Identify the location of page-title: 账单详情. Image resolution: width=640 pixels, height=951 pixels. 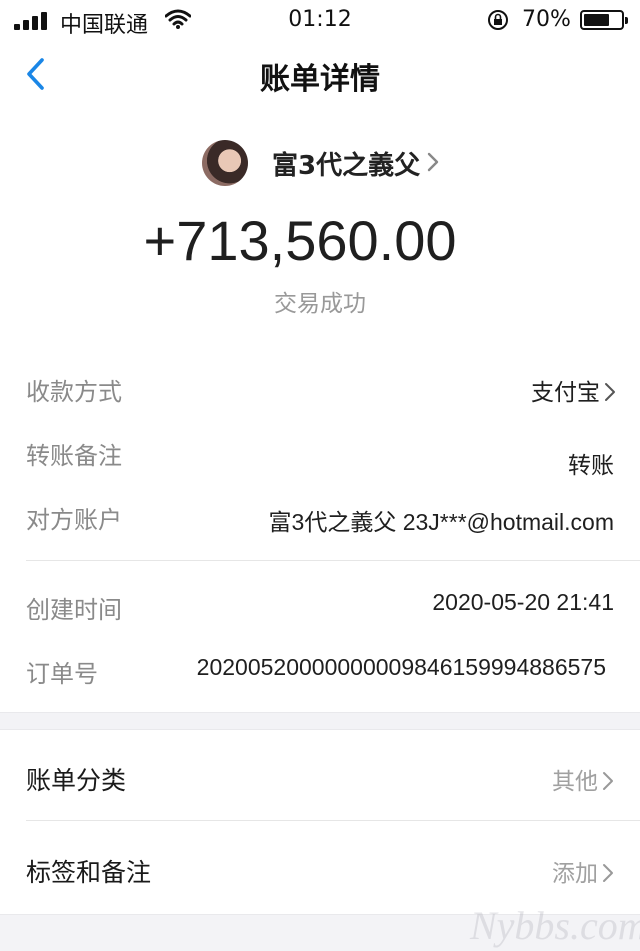
(320, 79).